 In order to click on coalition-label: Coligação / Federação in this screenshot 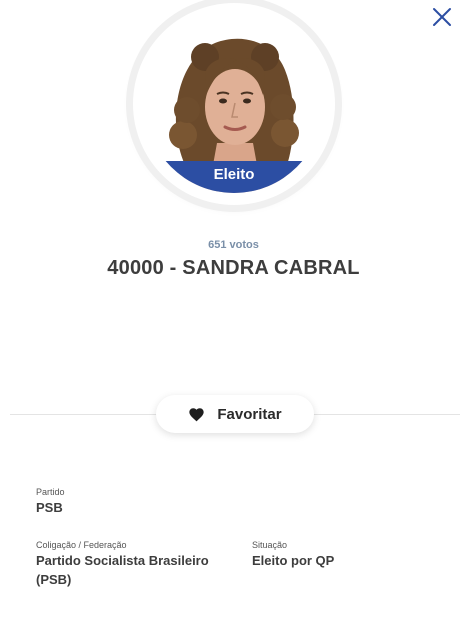, I will do `click(81, 545)`.